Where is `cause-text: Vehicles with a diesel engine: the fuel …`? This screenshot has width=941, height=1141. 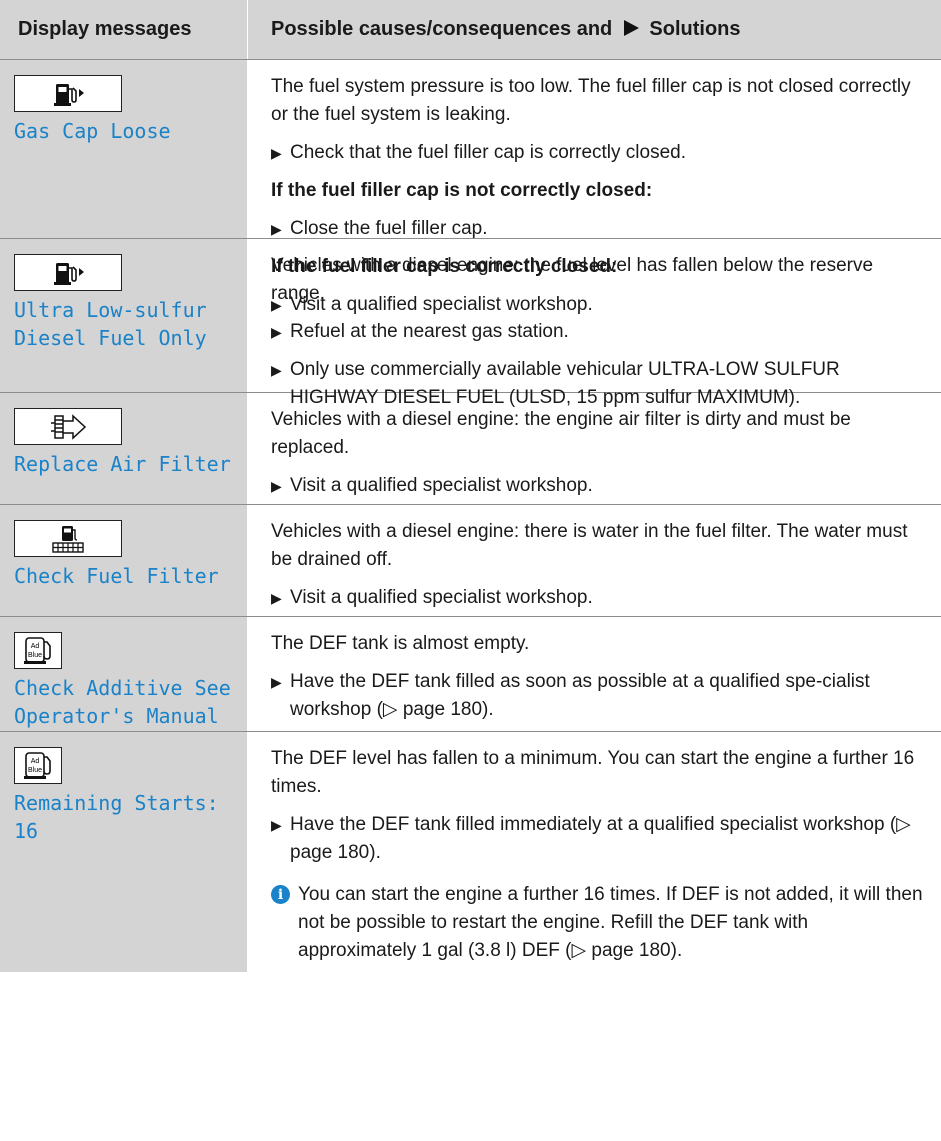 cause-text: Vehicles with a diesel engine: the fuel … is located at coordinates (572, 279).